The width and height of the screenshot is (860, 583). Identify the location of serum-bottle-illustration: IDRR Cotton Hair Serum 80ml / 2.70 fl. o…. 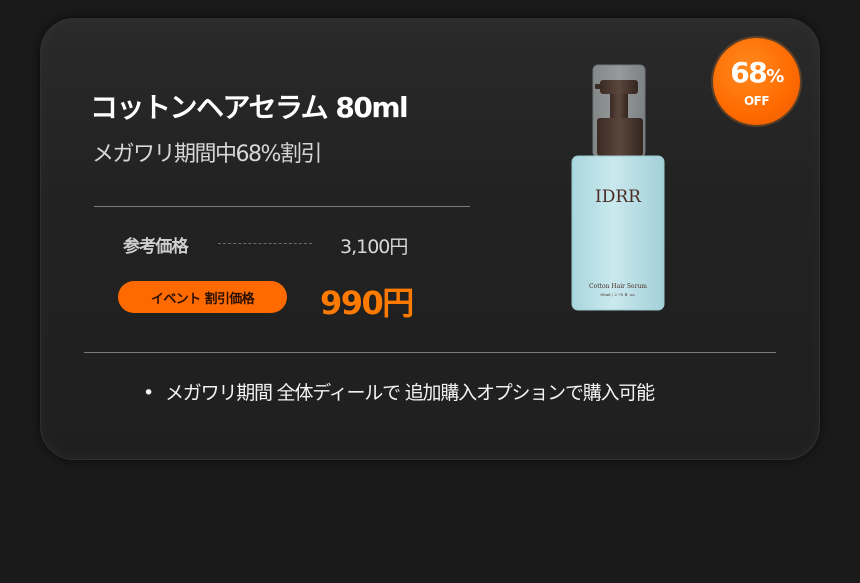
(618, 187).